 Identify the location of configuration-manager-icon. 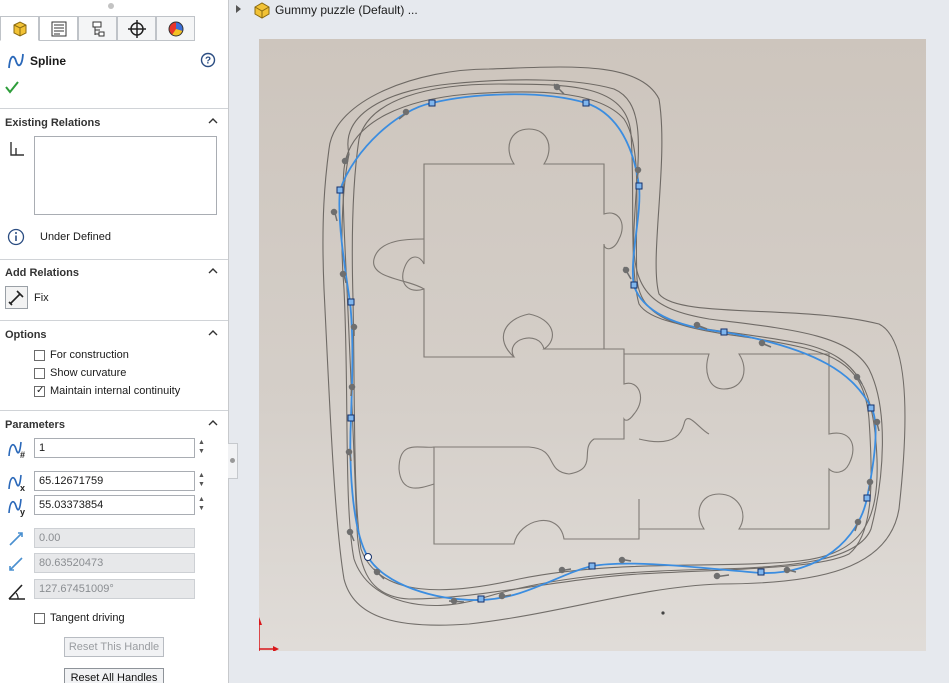
(98, 29).